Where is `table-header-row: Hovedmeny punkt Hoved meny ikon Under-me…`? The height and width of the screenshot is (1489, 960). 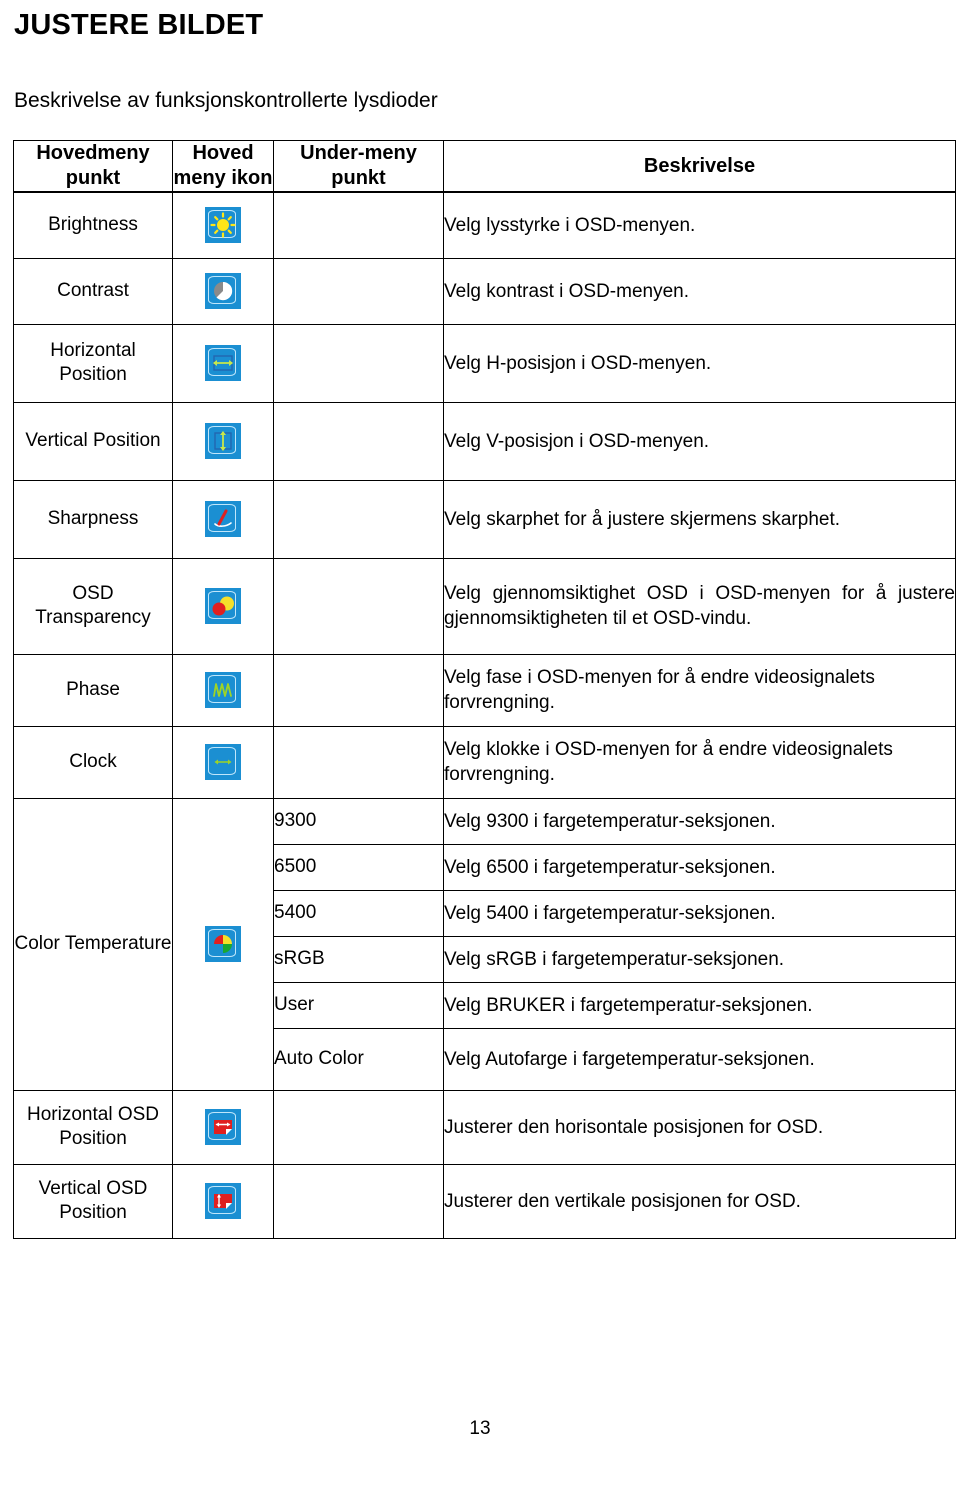 table-header-row: Hovedmeny punkt Hoved meny ikon Under-me… is located at coordinates (484, 166).